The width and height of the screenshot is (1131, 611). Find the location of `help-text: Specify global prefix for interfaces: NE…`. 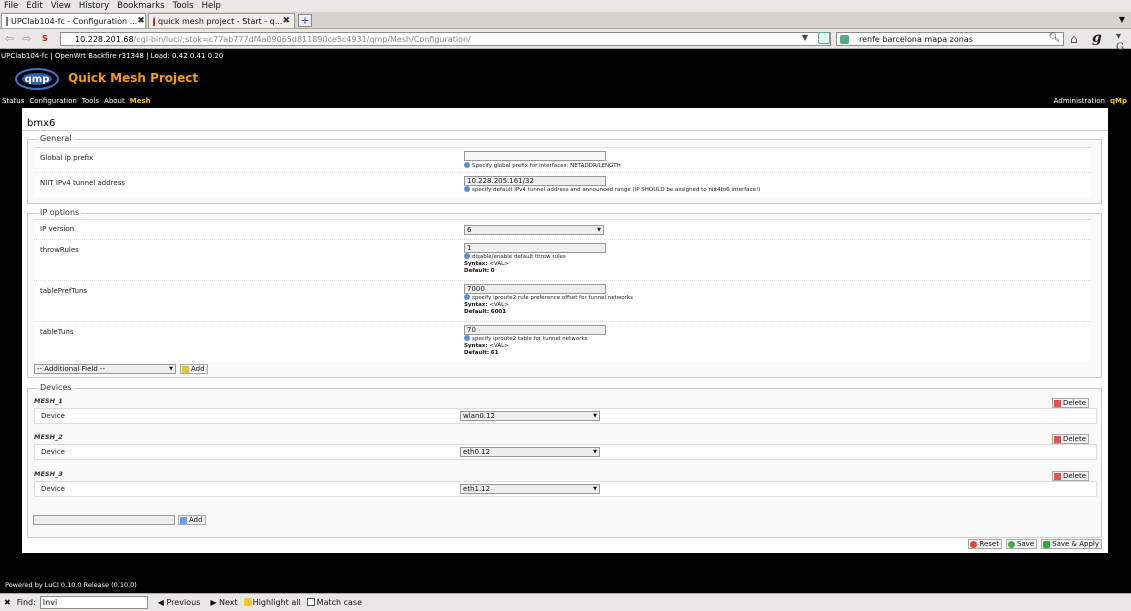

help-text: Specify global prefix for interfaces: NE… is located at coordinates (546, 166).